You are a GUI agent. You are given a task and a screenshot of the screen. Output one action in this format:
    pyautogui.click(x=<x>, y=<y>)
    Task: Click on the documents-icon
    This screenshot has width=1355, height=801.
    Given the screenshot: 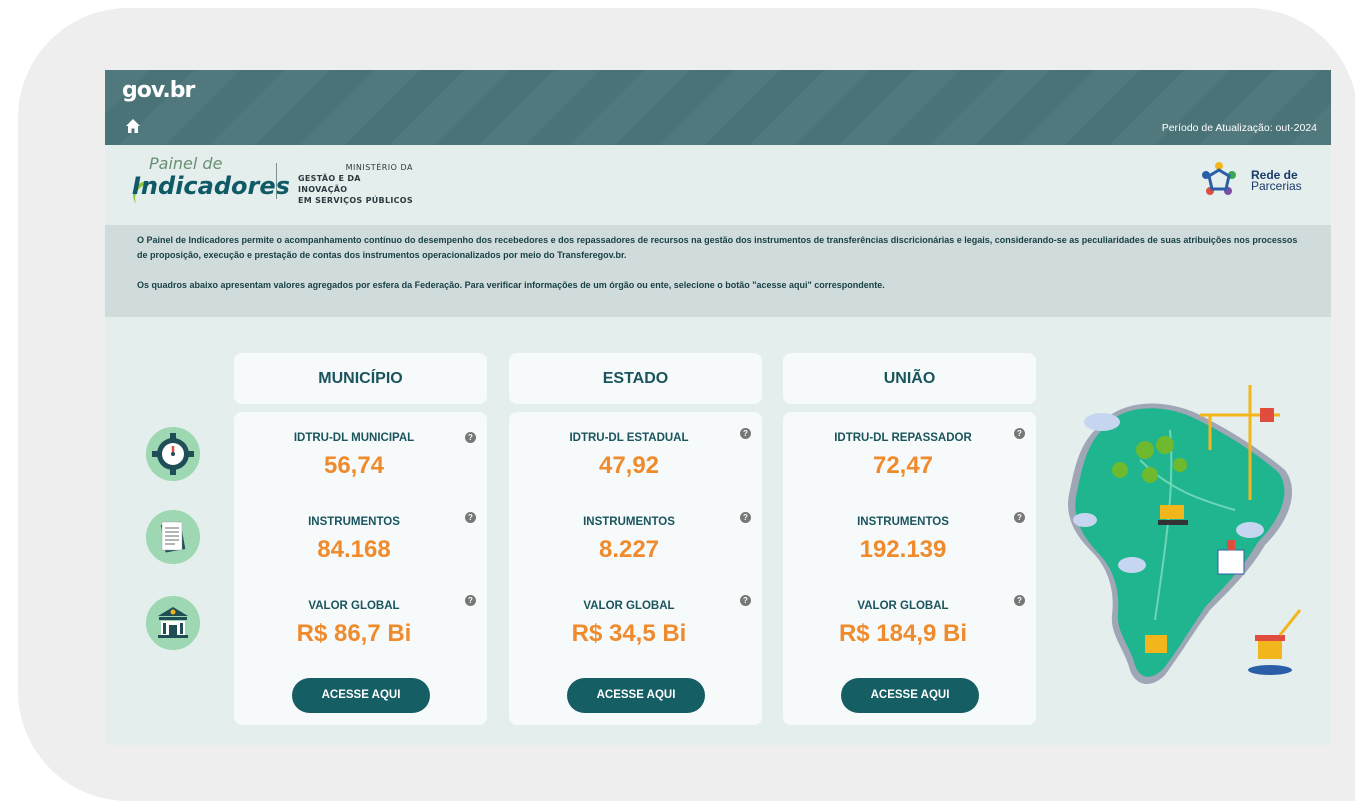 What is the action you would take?
    pyautogui.click(x=173, y=537)
    